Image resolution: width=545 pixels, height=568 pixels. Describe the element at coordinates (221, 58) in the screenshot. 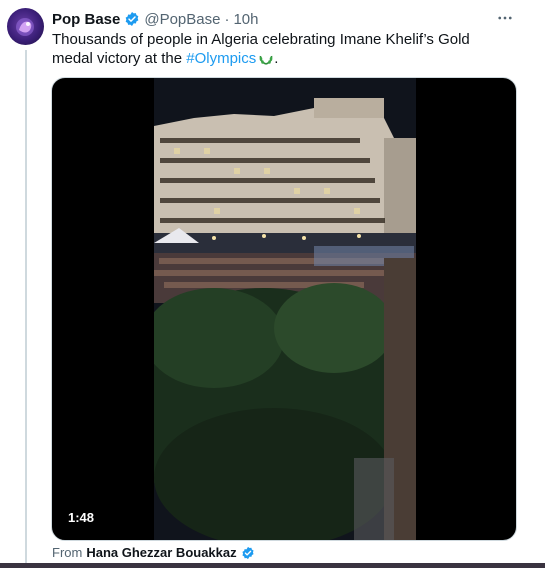

I see `hashtag-link: #Olympics` at that location.